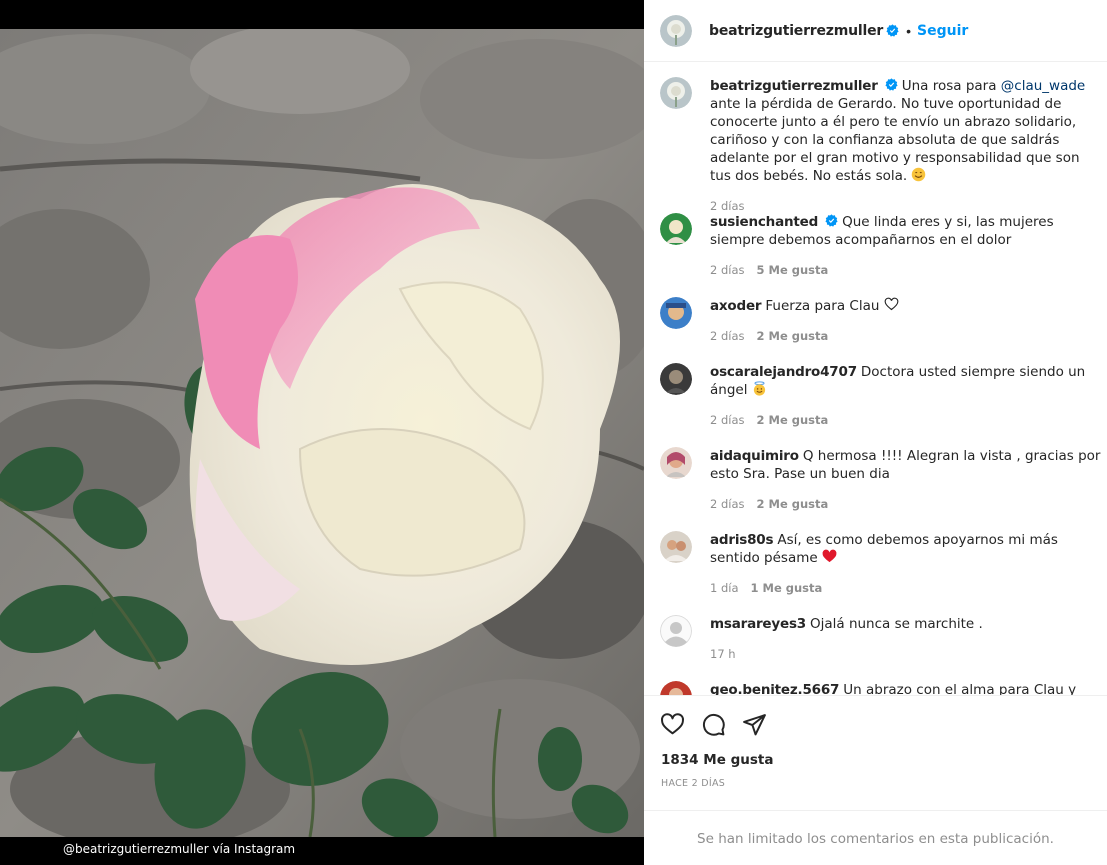  What do you see at coordinates (693, 783) in the screenshot?
I see `post-date: HACE 2 DÍAS` at bounding box center [693, 783].